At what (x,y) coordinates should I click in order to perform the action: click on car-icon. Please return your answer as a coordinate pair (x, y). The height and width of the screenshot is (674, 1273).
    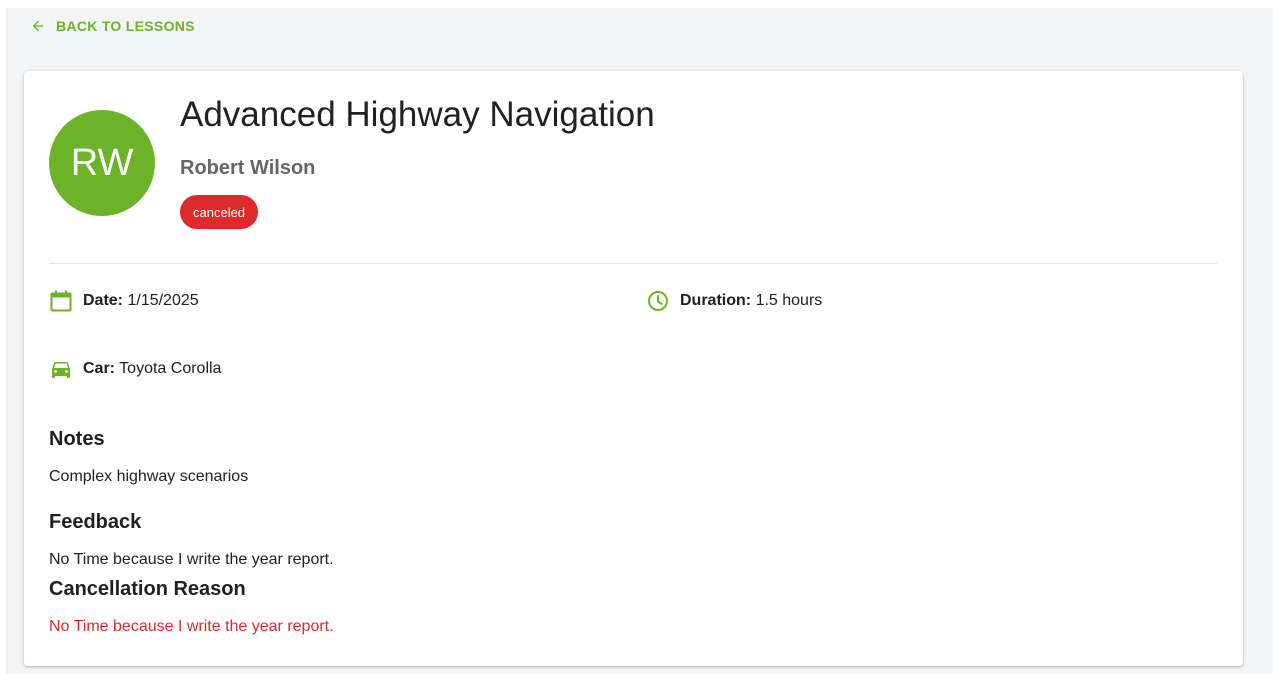
    Looking at the image, I should click on (61, 369).